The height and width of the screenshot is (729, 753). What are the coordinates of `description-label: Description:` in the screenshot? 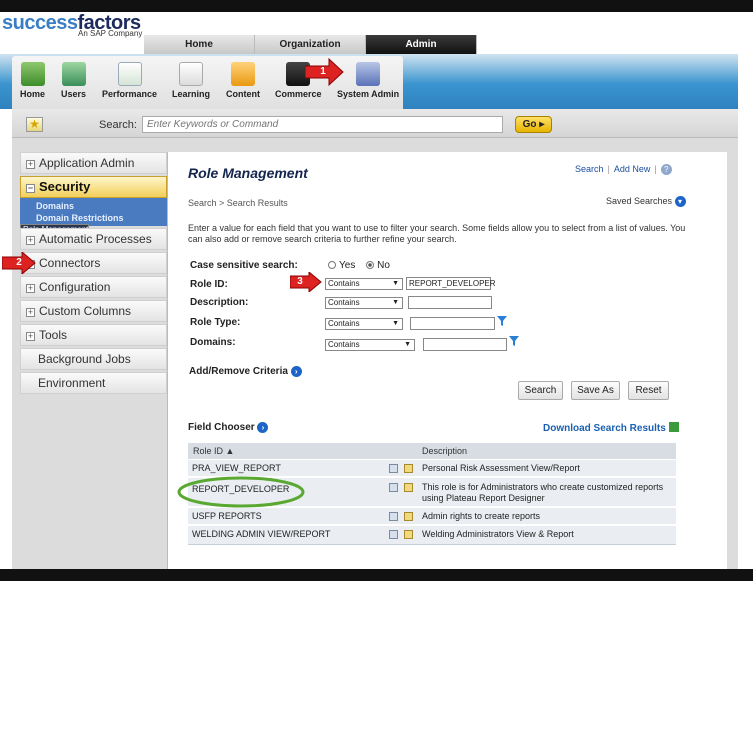 It's located at (219, 302).